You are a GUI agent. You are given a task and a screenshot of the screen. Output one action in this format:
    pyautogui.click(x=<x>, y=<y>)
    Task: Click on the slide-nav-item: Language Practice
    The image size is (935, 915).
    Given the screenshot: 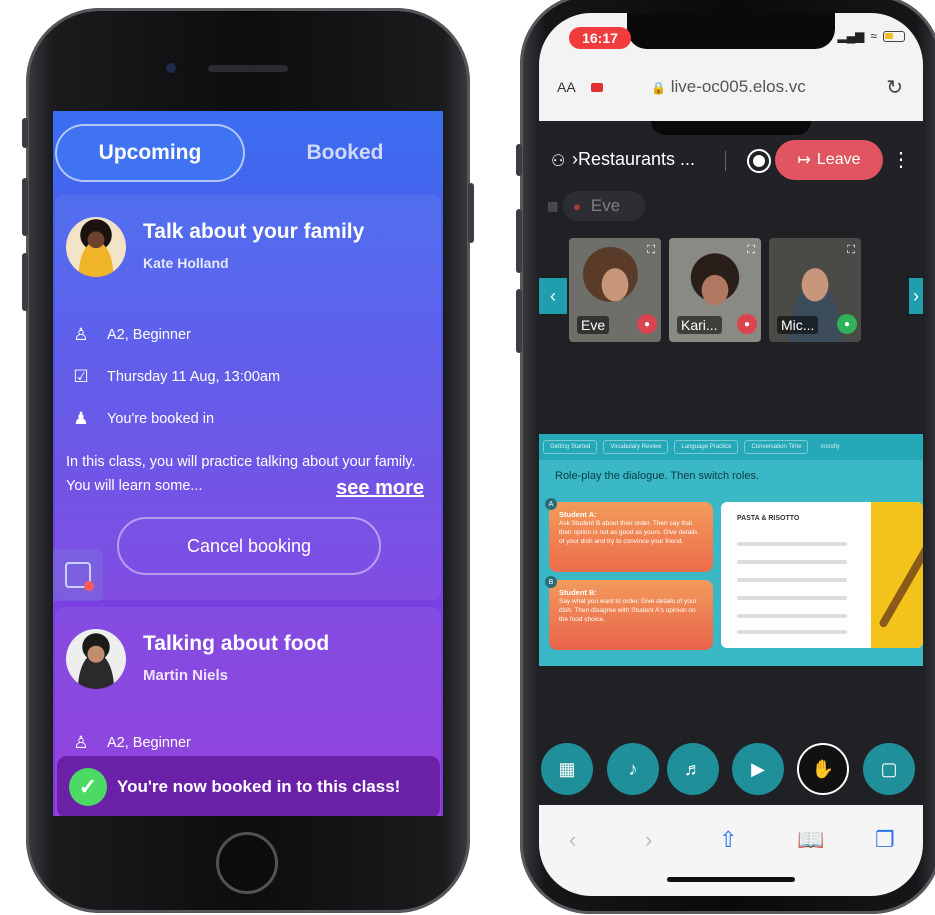 What is the action you would take?
    pyautogui.click(x=706, y=447)
    